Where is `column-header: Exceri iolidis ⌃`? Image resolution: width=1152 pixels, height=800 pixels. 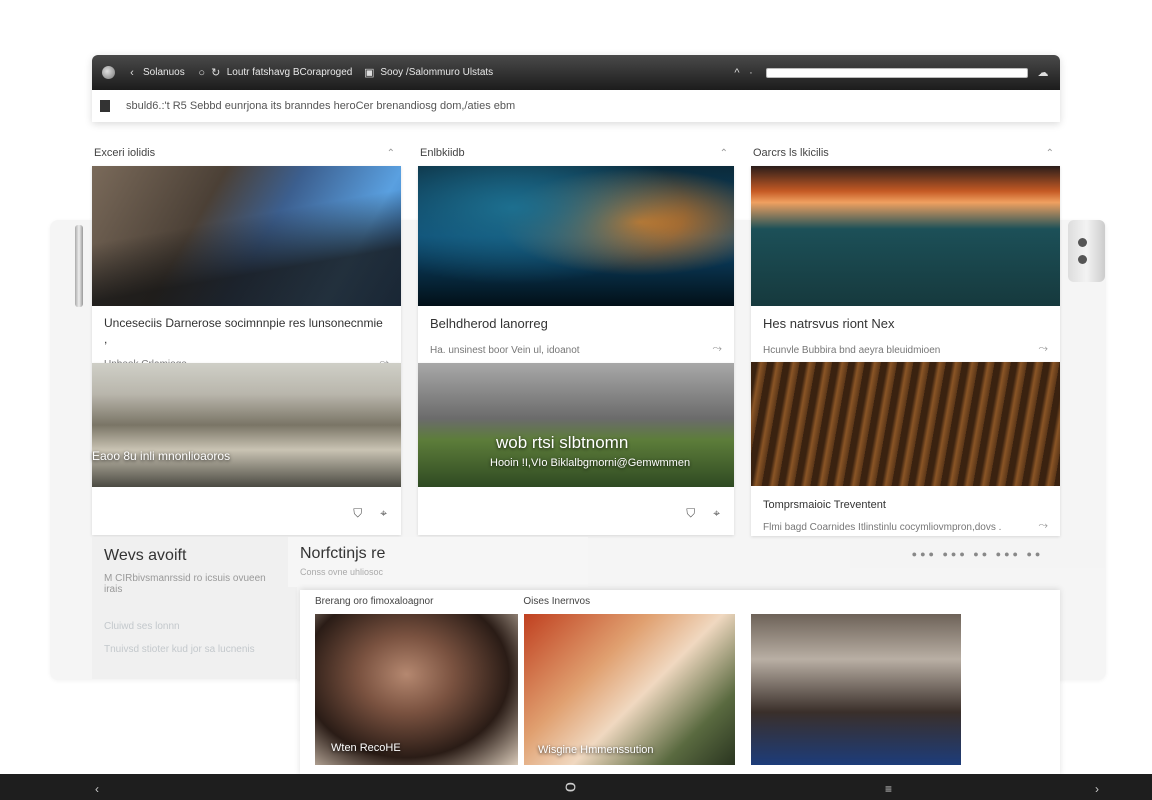
column-header: Exceri iolidis ⌃ is located at coordinates (246, 153).